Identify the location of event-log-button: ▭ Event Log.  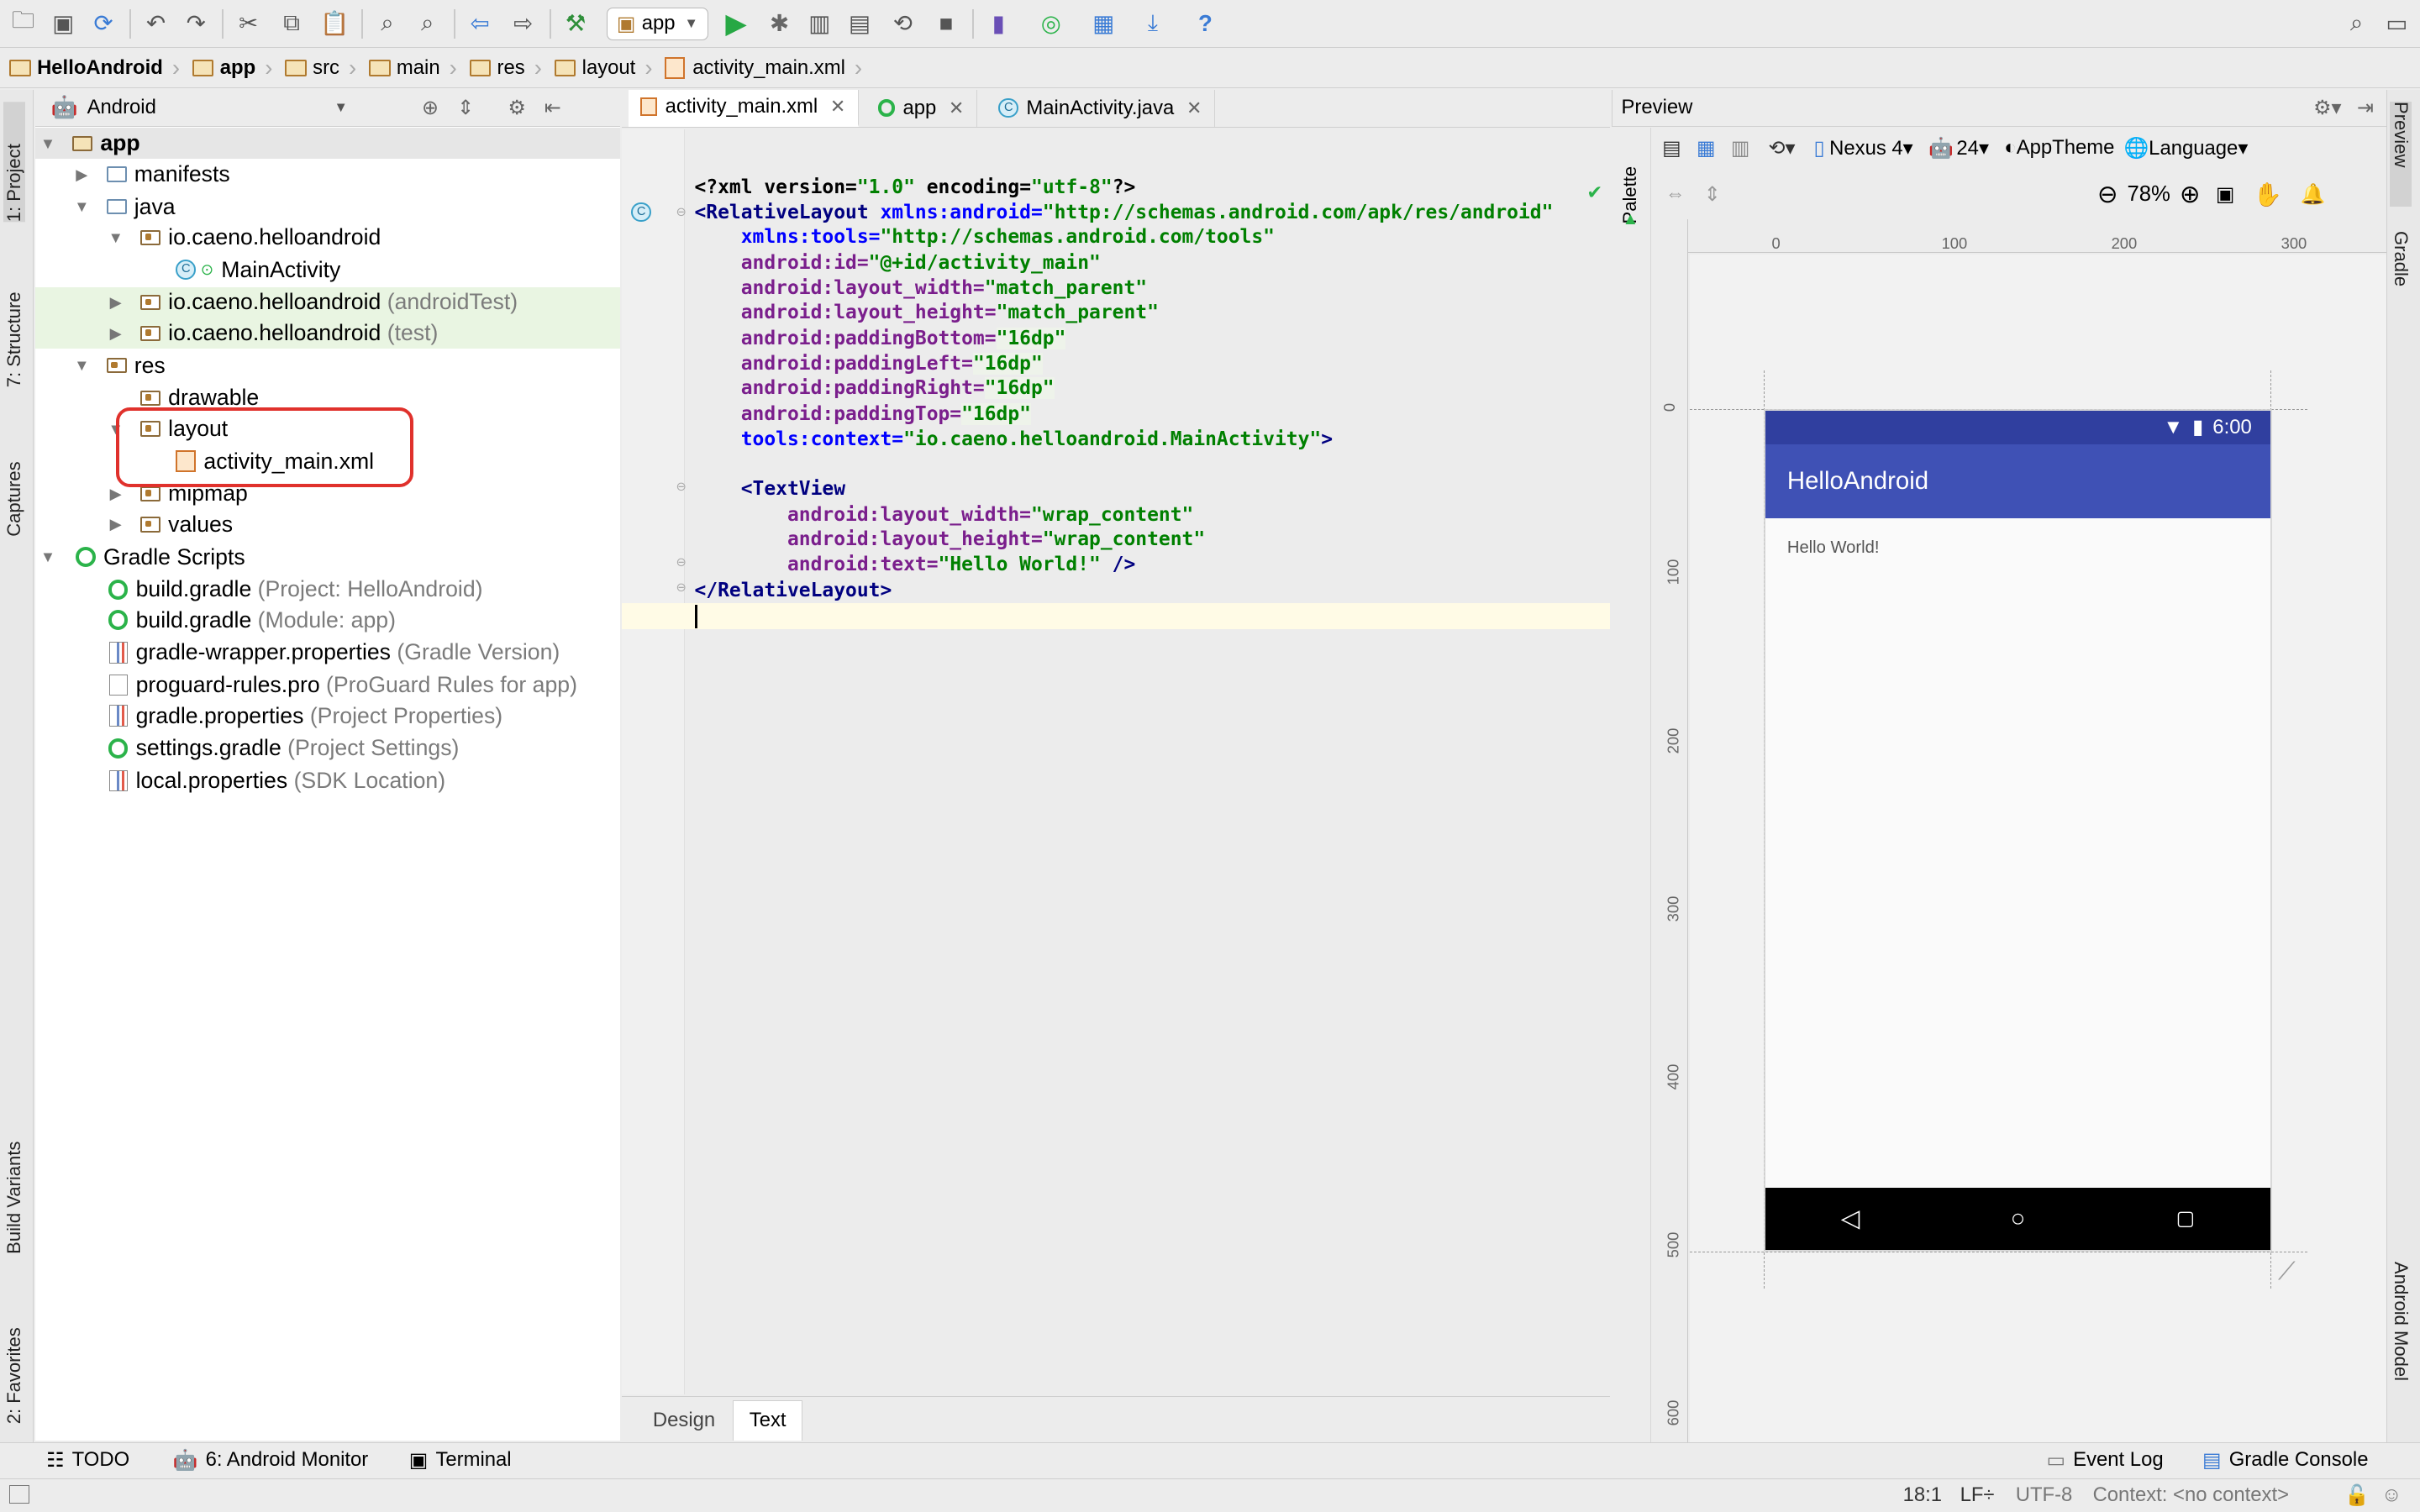
(2104, 1460).